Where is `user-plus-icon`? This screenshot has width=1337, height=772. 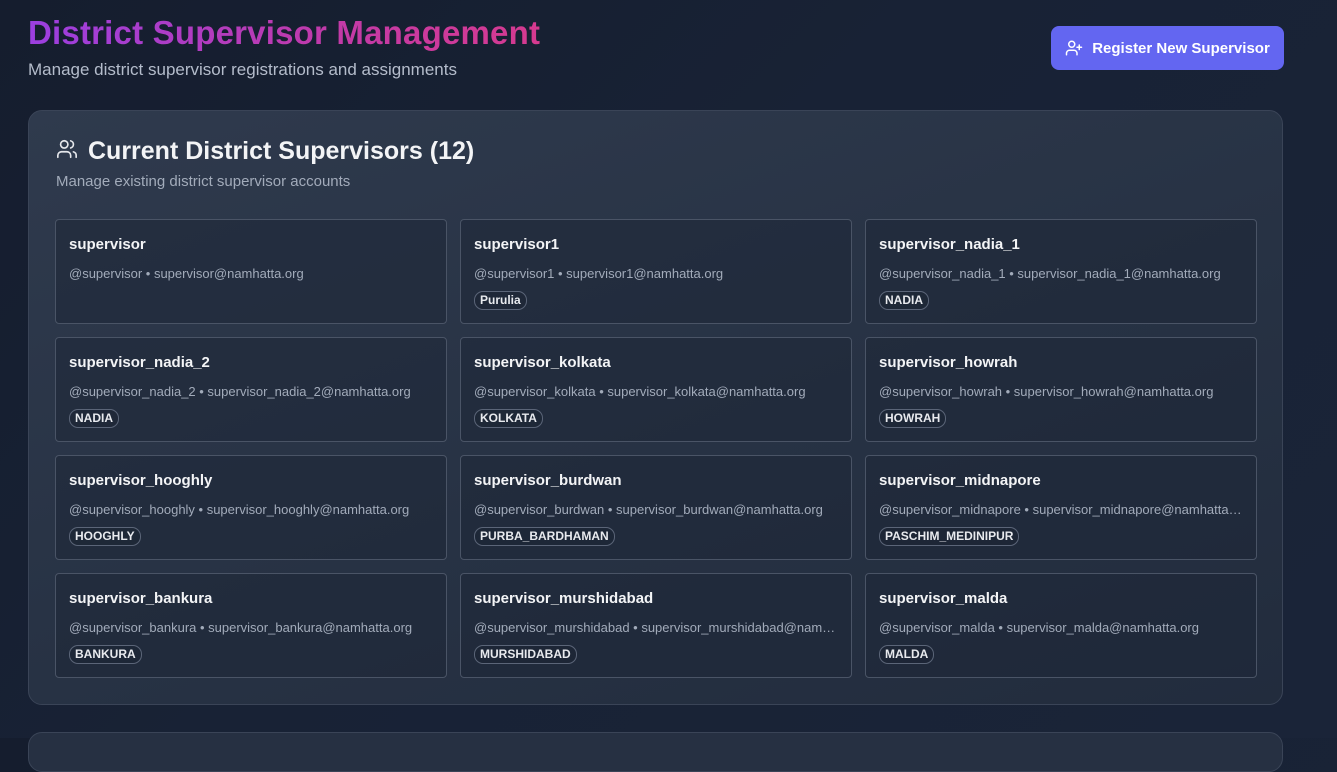
user-plus-icon is located at coordinates (1074, 48).